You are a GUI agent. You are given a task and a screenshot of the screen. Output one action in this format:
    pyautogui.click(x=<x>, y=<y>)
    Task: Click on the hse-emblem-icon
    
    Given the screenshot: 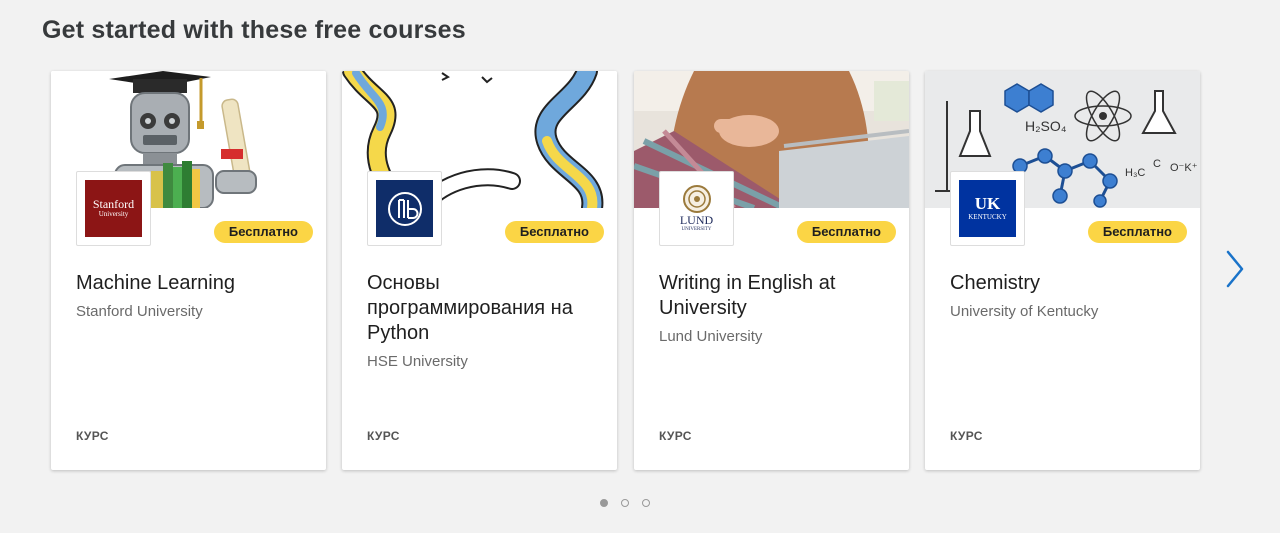 What is the action you would take?
    pyautogui.click(x=404, y=208)
    